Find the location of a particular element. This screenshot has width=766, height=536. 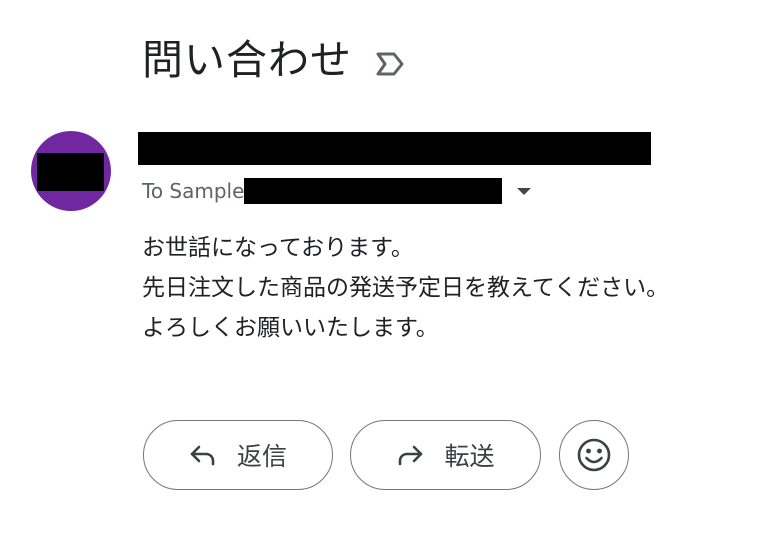

smiley-face-icon is located at coordinates (594, 455).